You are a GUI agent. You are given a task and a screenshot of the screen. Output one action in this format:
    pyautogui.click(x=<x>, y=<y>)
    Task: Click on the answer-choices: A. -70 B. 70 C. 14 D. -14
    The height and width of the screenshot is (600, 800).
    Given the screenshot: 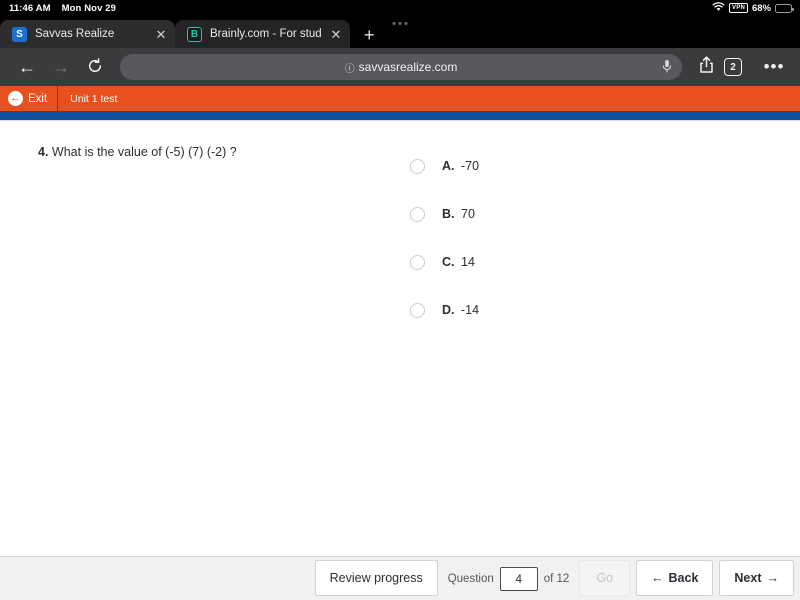 What is the action you would take?
    pyautogui.click(x=444, y=238)
    